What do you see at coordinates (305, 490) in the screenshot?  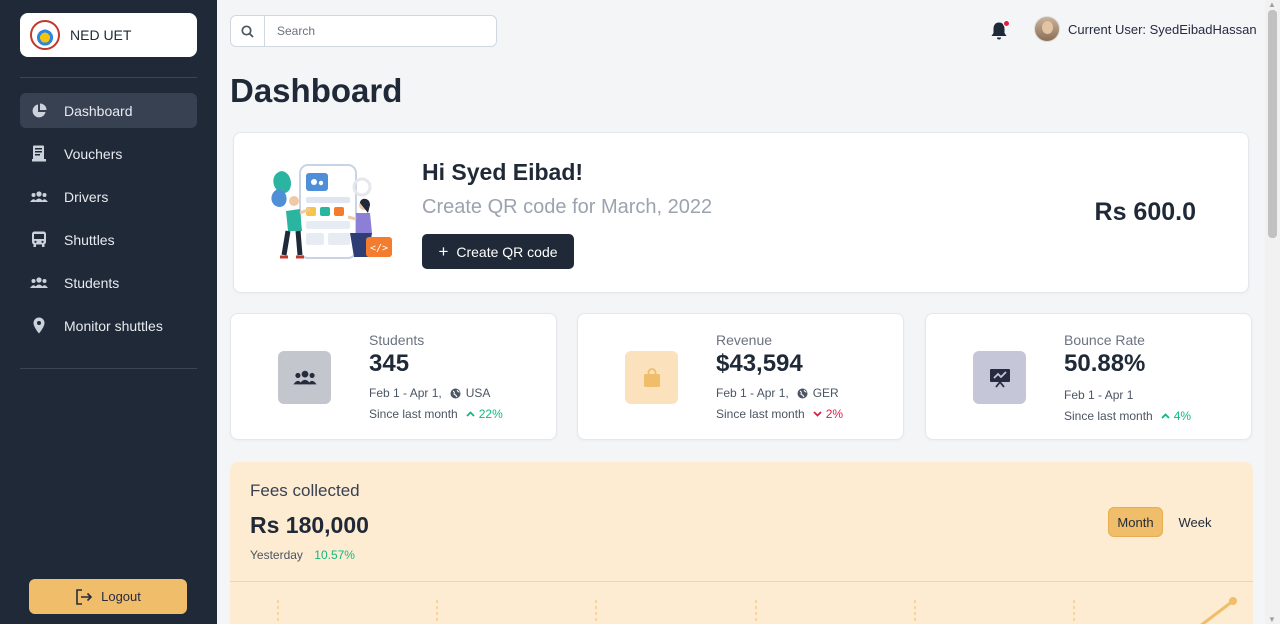 I see `fees-title: Fees collected` at bounding box center [305, 490].